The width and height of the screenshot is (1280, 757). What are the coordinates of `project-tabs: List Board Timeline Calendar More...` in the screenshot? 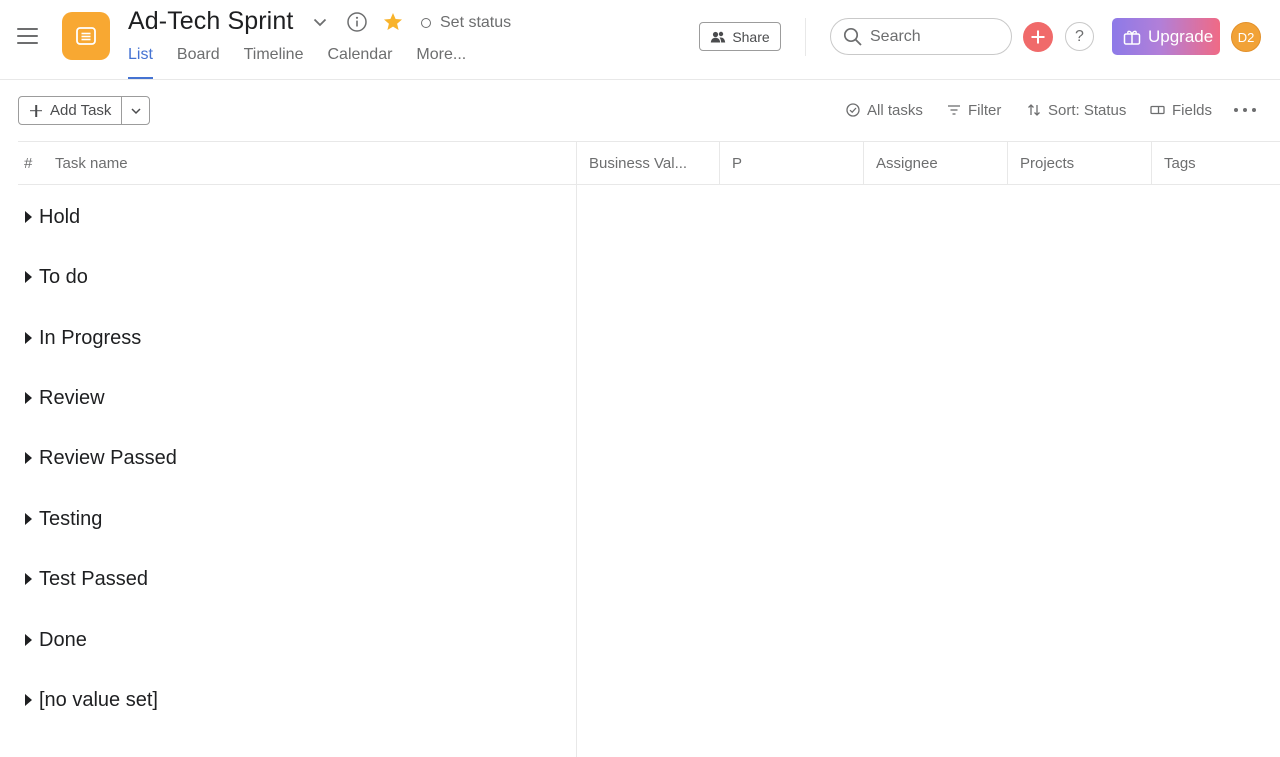 It's located at (309, 62).